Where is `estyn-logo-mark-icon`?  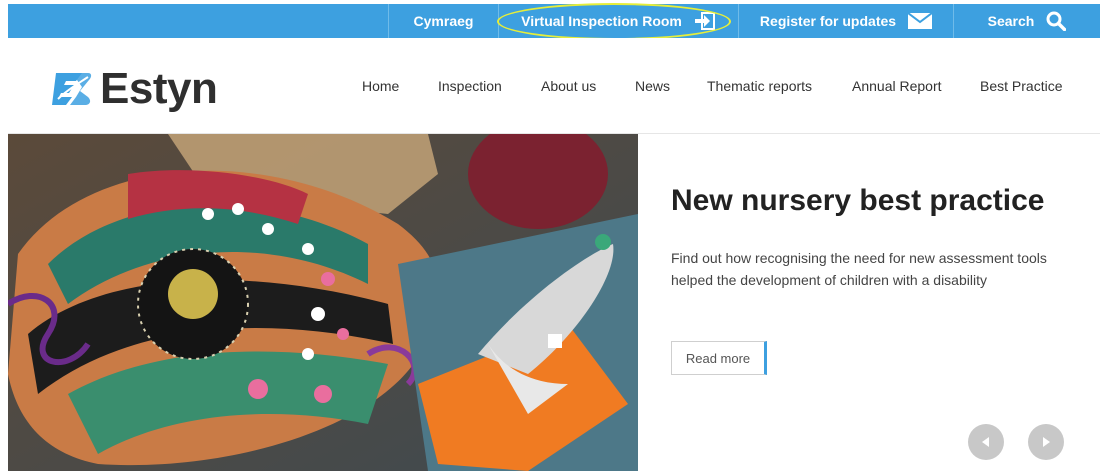 estyn-logo-mark-icon is located at coordinates (72, 89).